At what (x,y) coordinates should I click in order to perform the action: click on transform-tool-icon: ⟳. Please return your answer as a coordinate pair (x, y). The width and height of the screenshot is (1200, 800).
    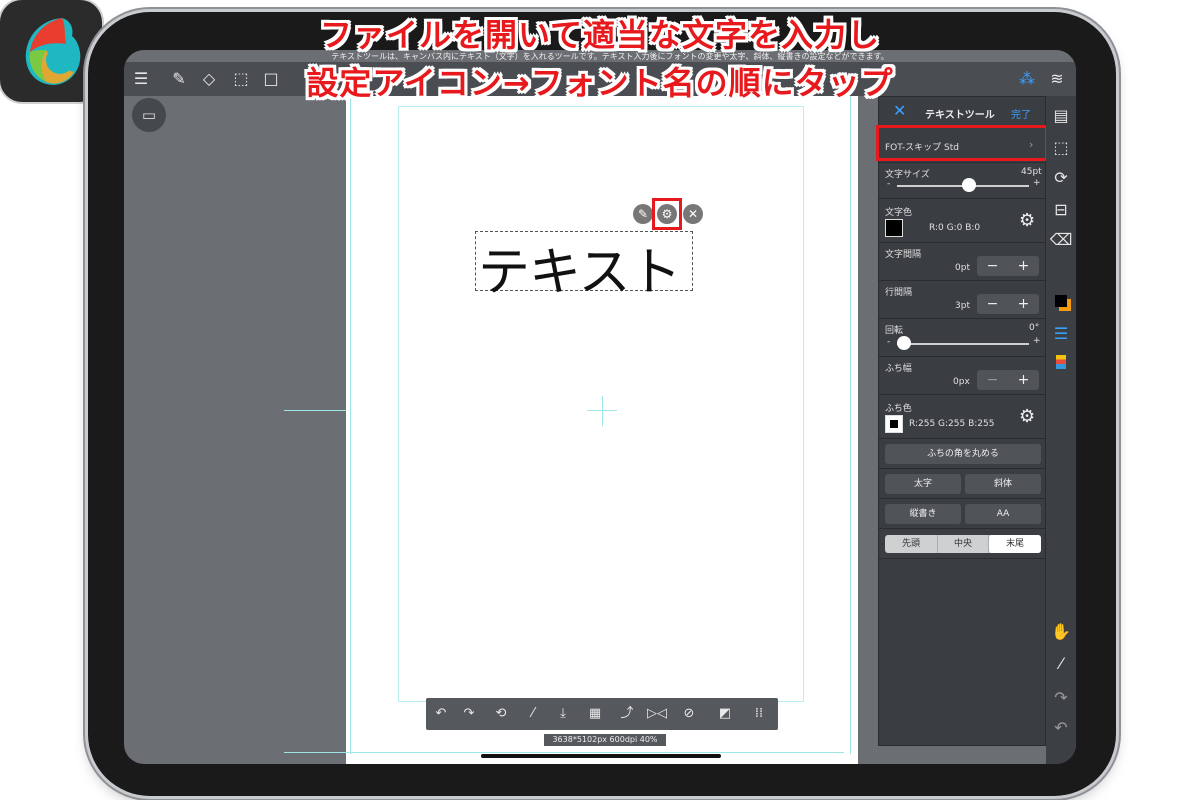
    Looking at the image, I should click on (1061, 178).